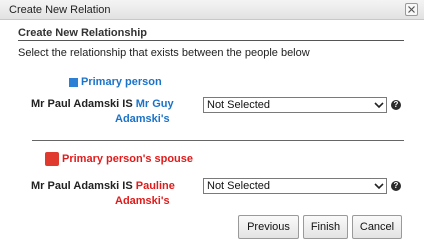 The width and height of the screenshot is (424, 248). I want to click on primary-person-heading: Primary person, so click(115, 82).